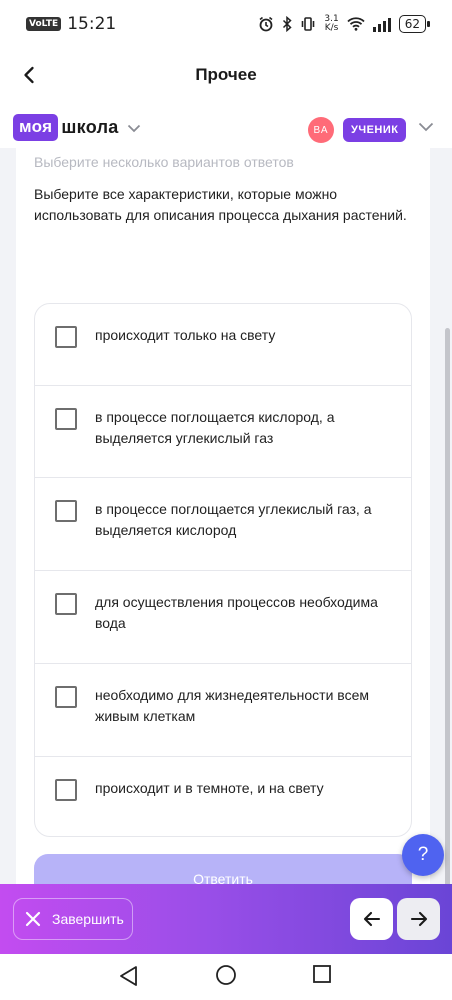  I want to click on task-hint: Выберите несколько вариантов ответов, so click(164, 162).